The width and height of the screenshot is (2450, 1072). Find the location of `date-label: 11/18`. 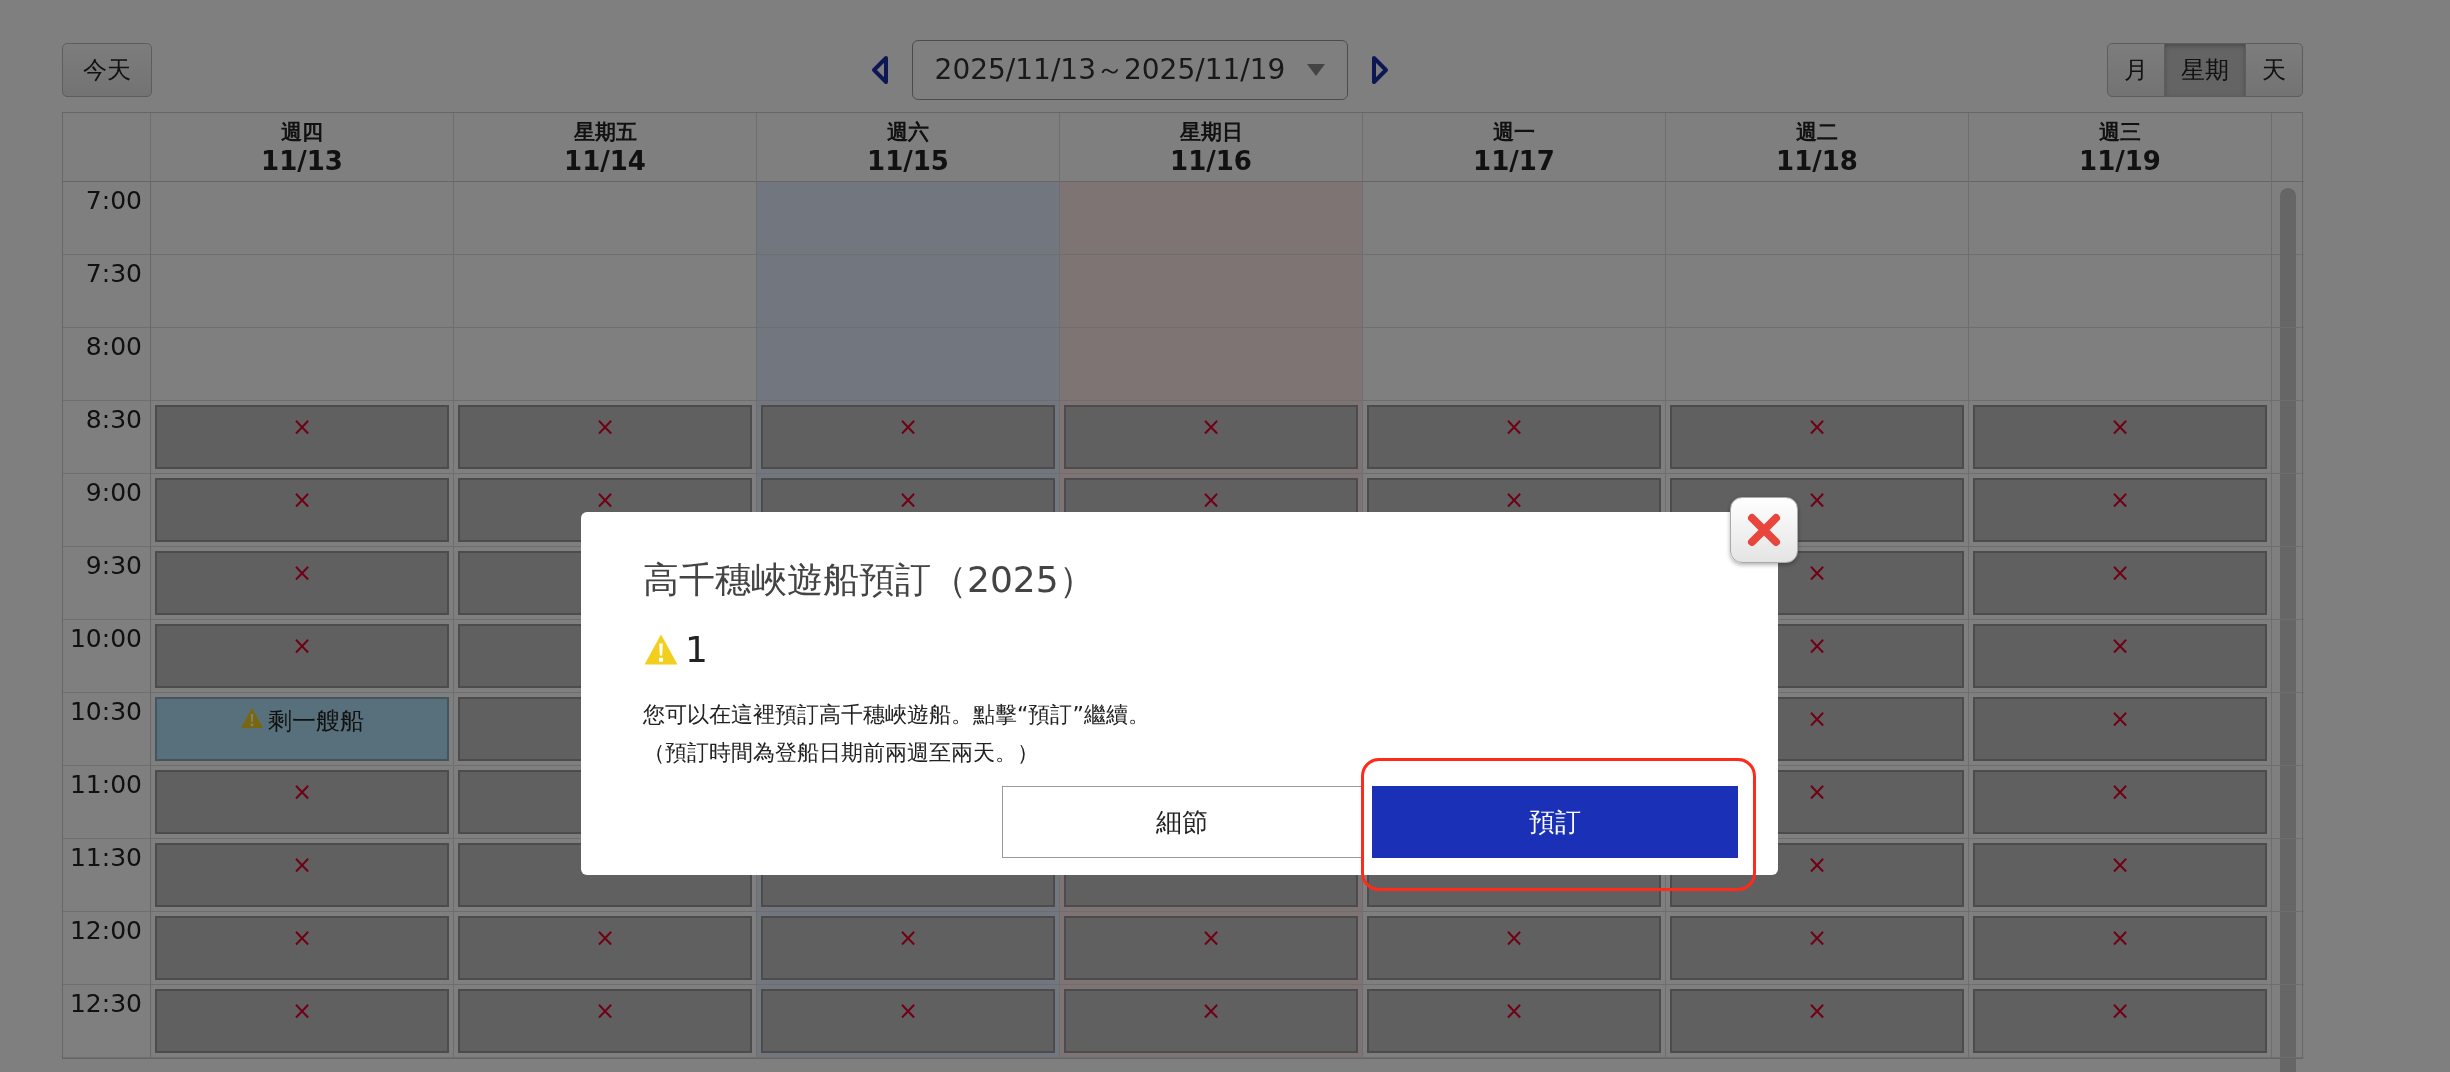

date-label: 11/18 is located at coordinates (1817, 161).